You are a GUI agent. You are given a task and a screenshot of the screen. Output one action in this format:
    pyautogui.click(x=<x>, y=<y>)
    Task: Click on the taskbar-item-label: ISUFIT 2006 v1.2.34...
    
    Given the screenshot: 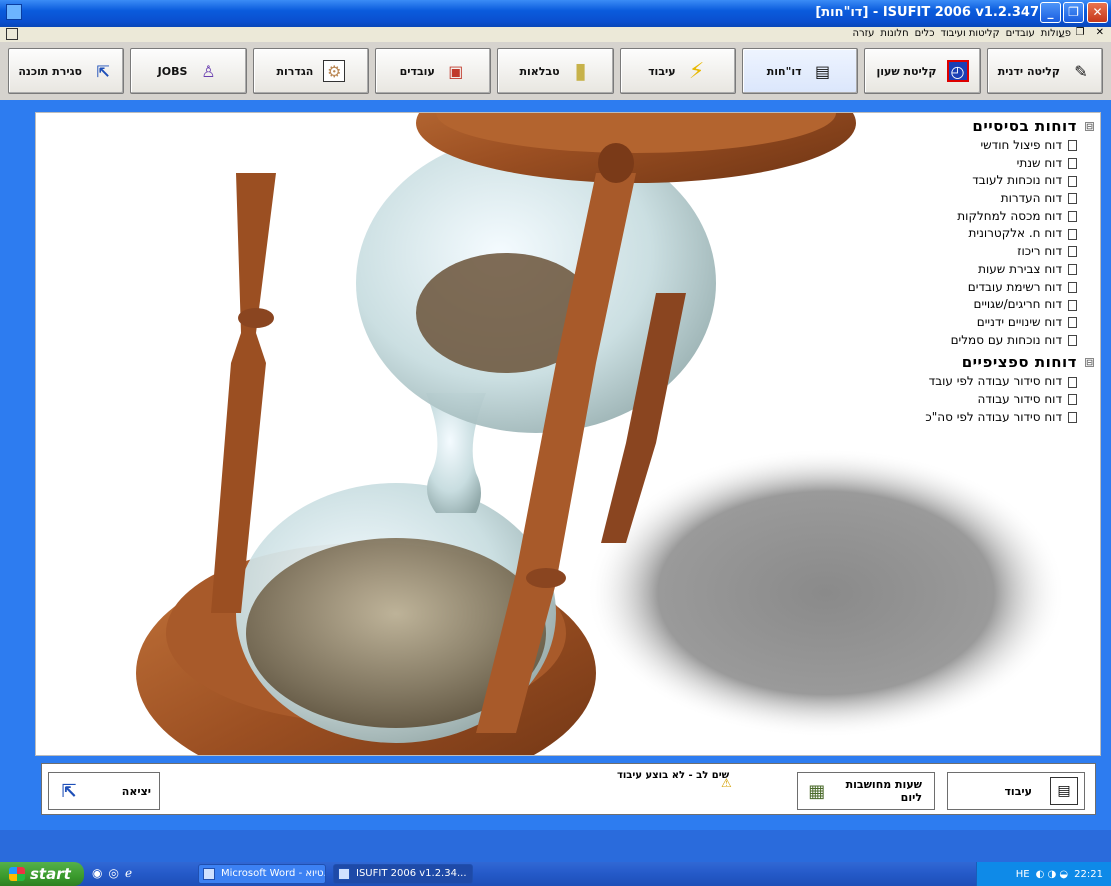 What is the action you would take?
    pyautogui.click(x=411, y=873)
    